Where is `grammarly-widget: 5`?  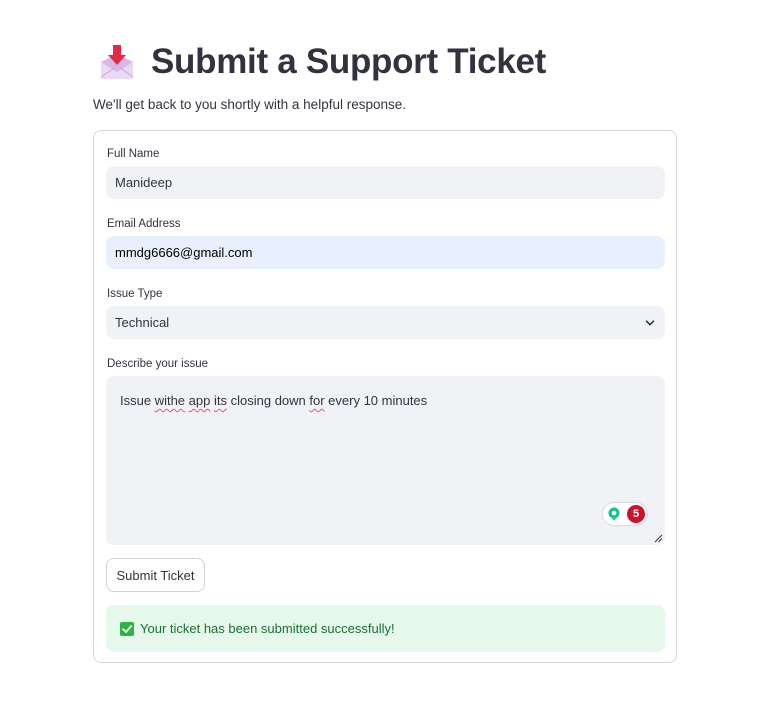 grammarly-widget: 5 is located at coordinates (625, 514).